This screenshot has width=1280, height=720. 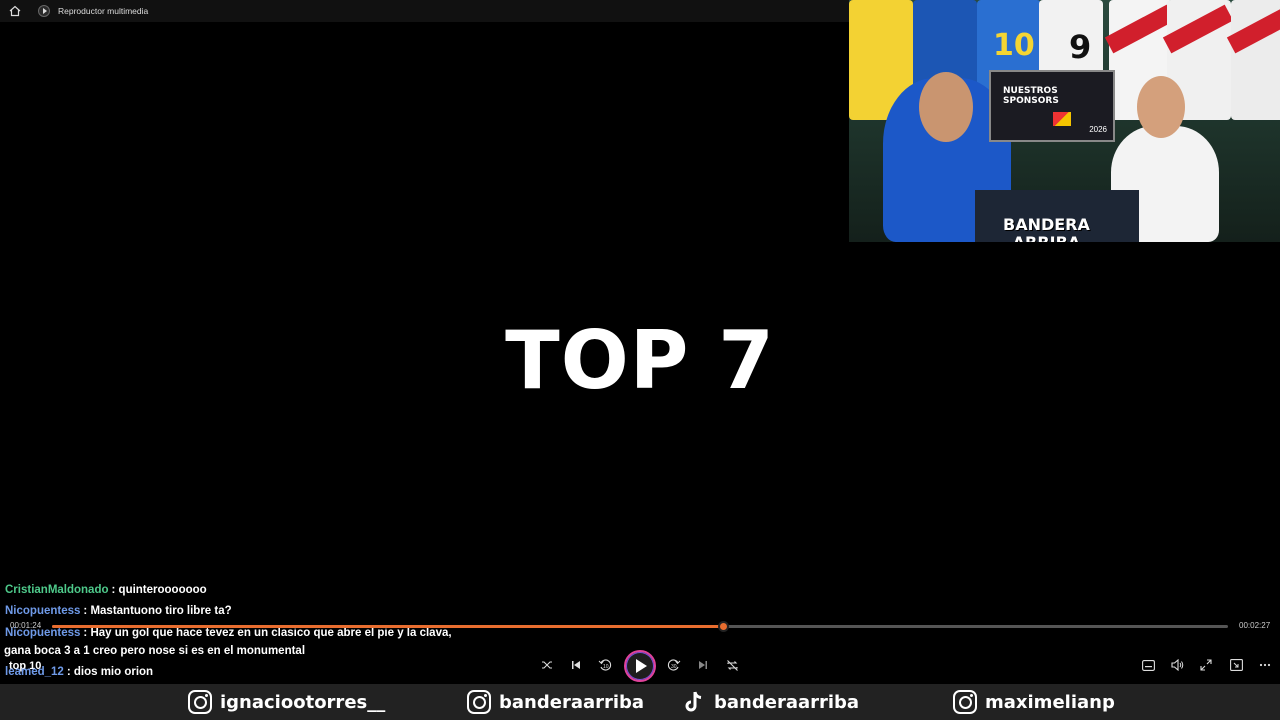 I want to click on social-handle: maximelianp, so click(x=1050, y=702).